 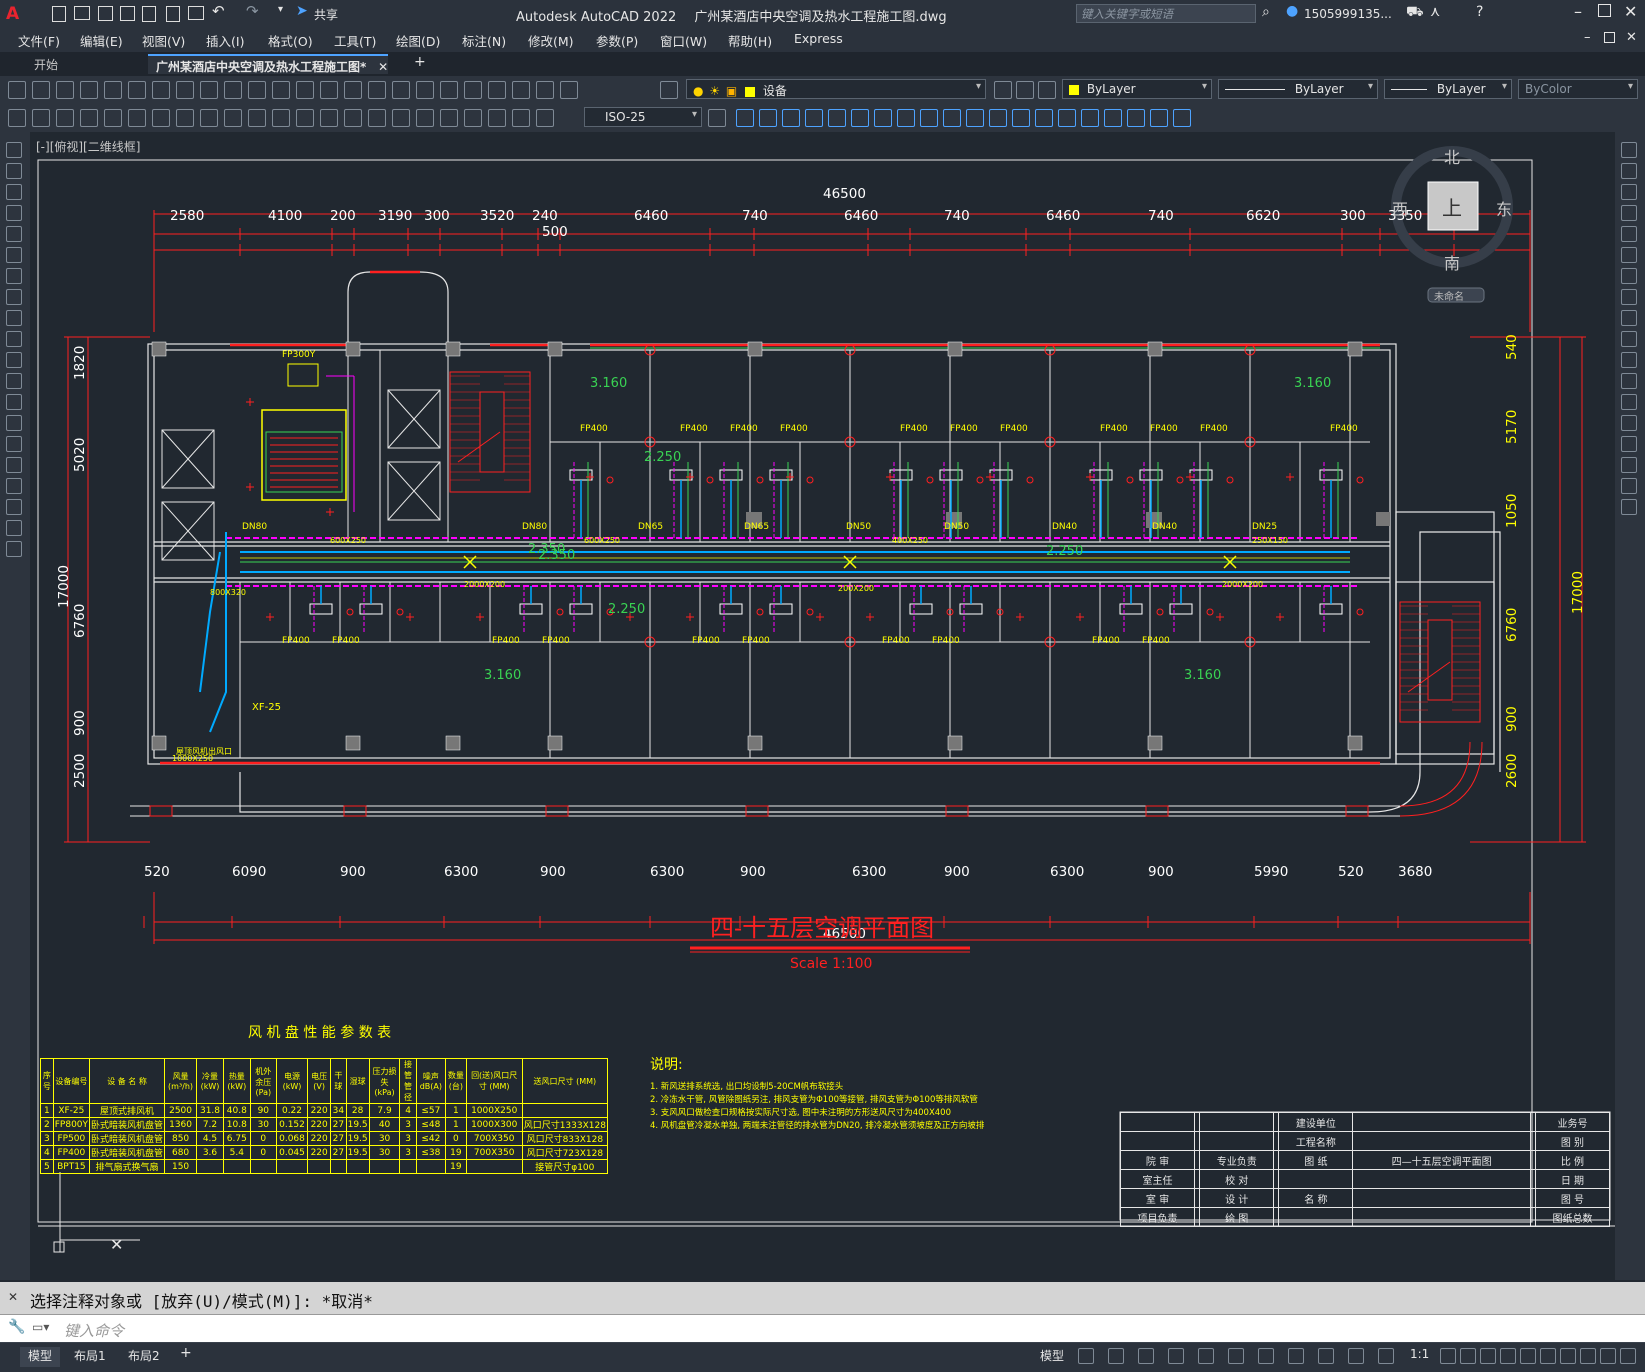 What do you see at coordinates (94, 1330) in the screenshot?
I see `command-input: 键入命令` at bounding box center [94, 1330].